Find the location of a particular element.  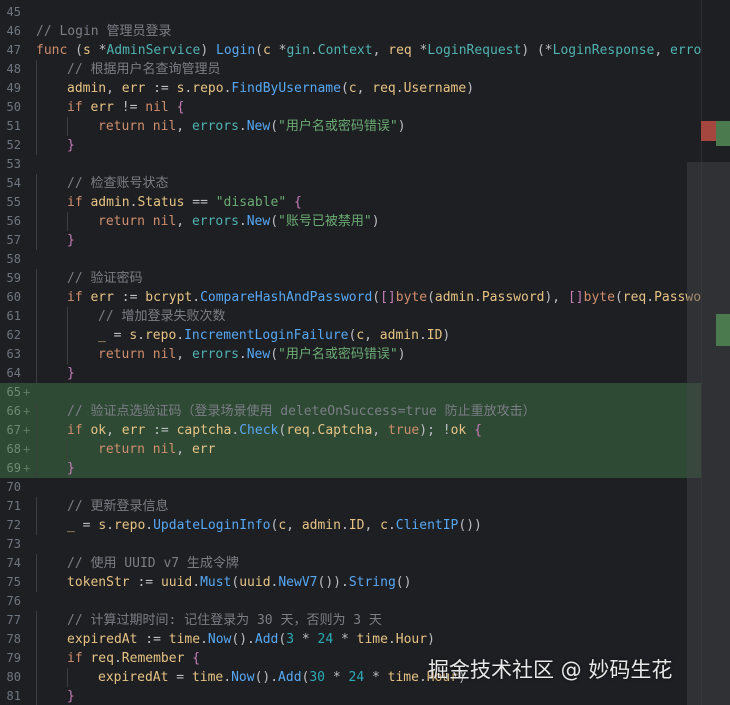

code-line: 46 // Login 管理员登录 is located at coordinates (350, 31).